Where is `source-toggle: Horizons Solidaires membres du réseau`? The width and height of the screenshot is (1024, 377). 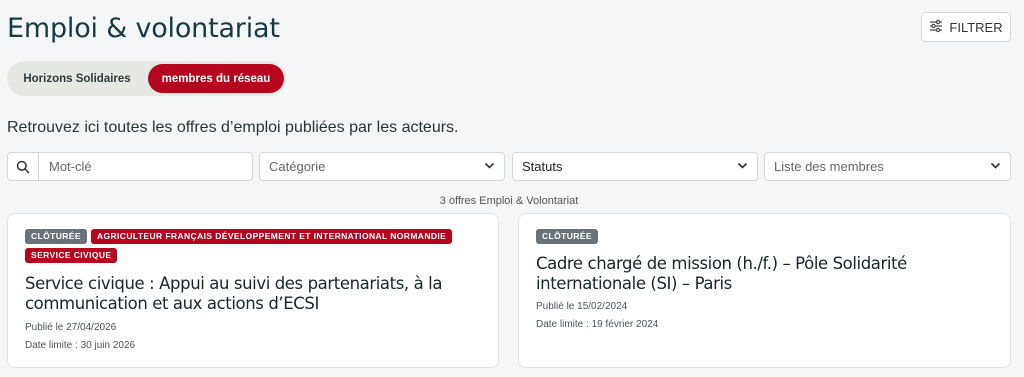 source-toggle: Horizons Solidaires membres du réseau is located at coordinates (146, 78).